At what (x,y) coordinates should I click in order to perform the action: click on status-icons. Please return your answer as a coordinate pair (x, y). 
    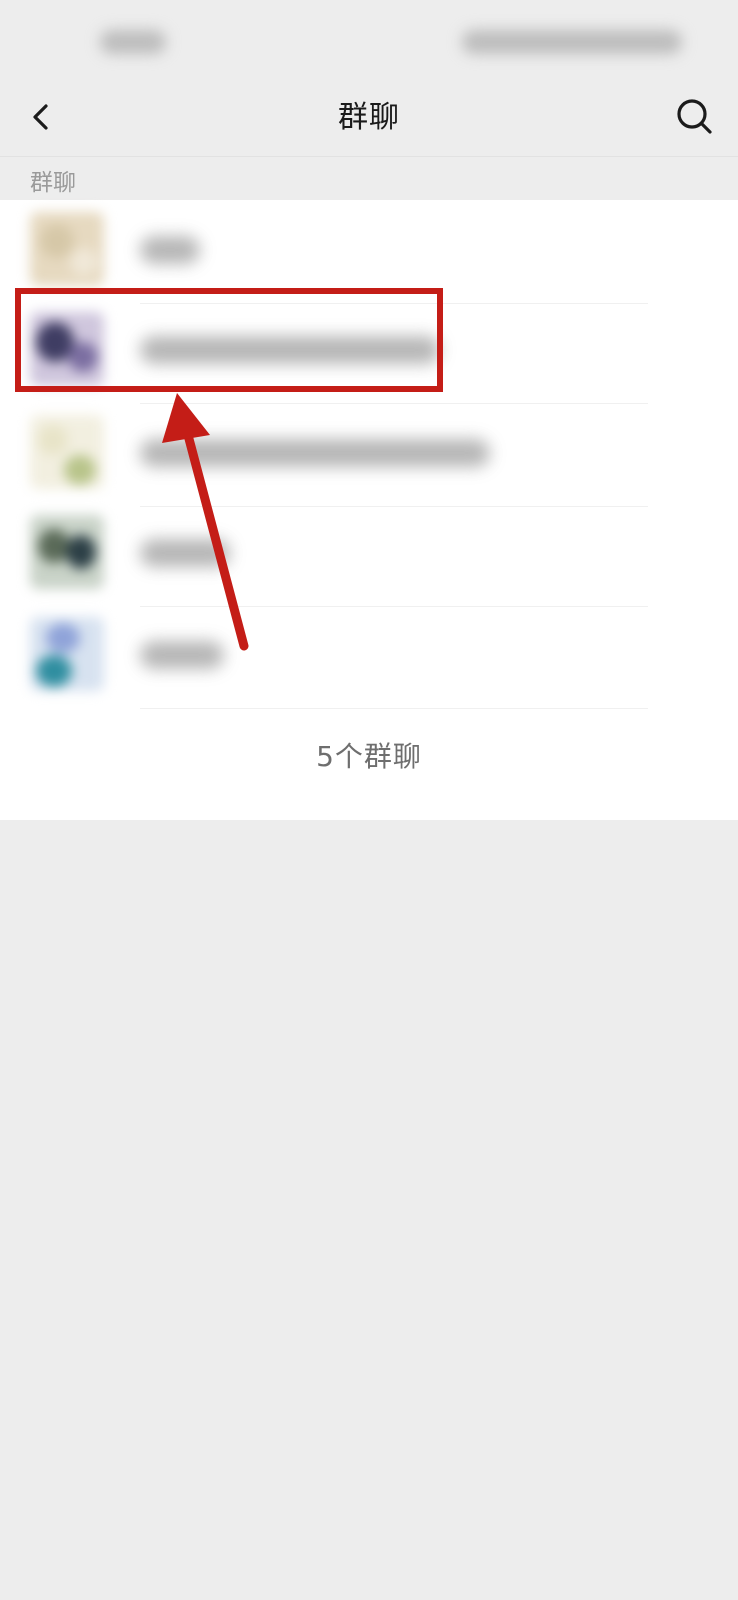
    Looking at the image, I should click on (572, 42).